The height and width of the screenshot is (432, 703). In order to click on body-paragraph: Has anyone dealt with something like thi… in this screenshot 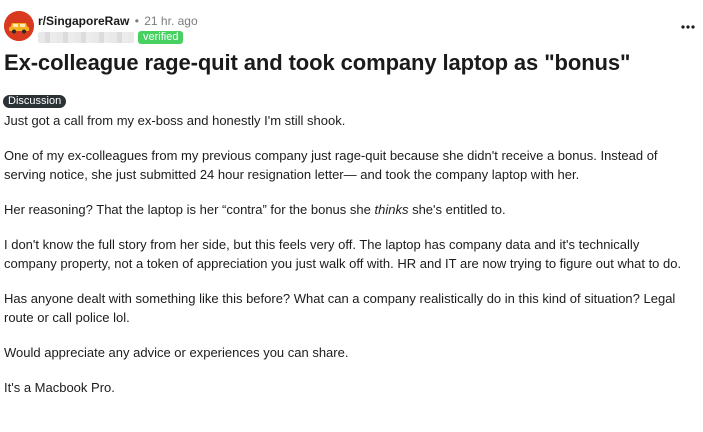, I will do `click(340, 308)`.